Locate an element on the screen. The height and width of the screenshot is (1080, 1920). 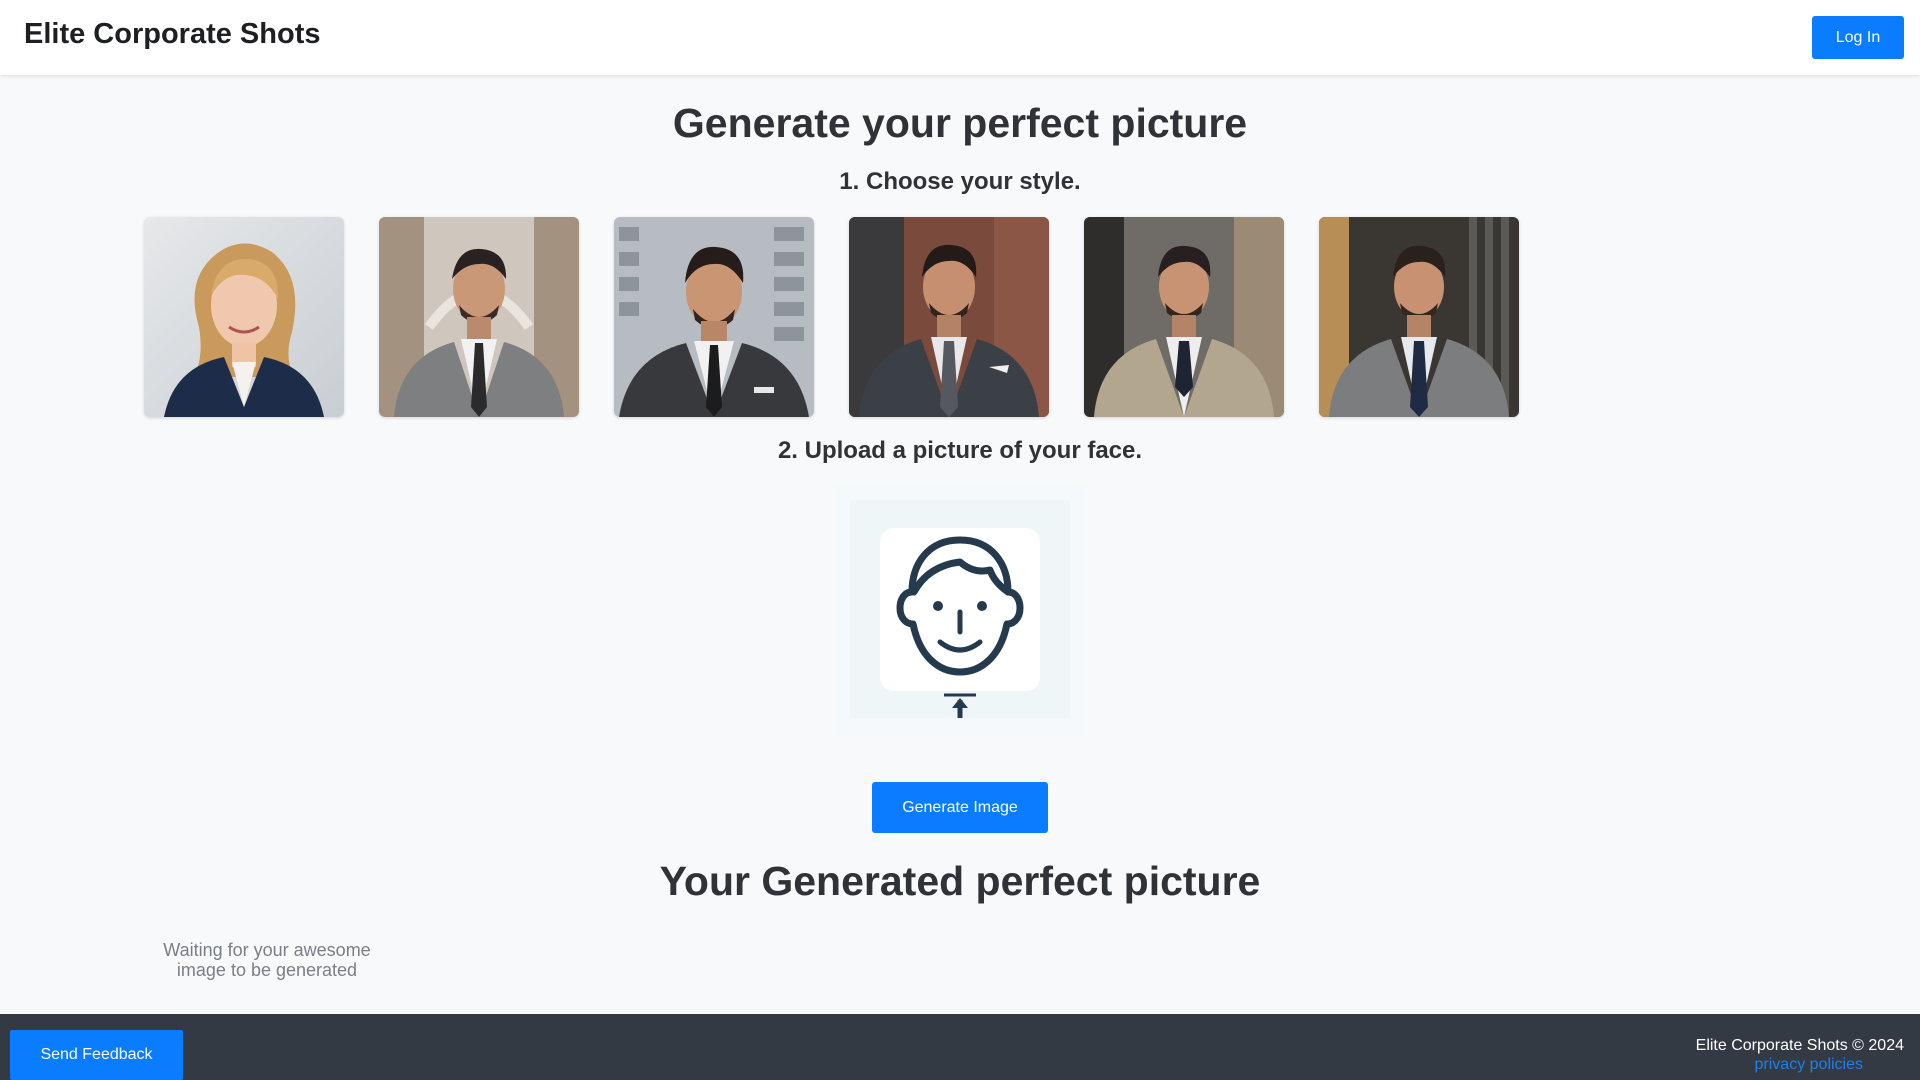
style-photo-woman is located at coordinates (244, 317).